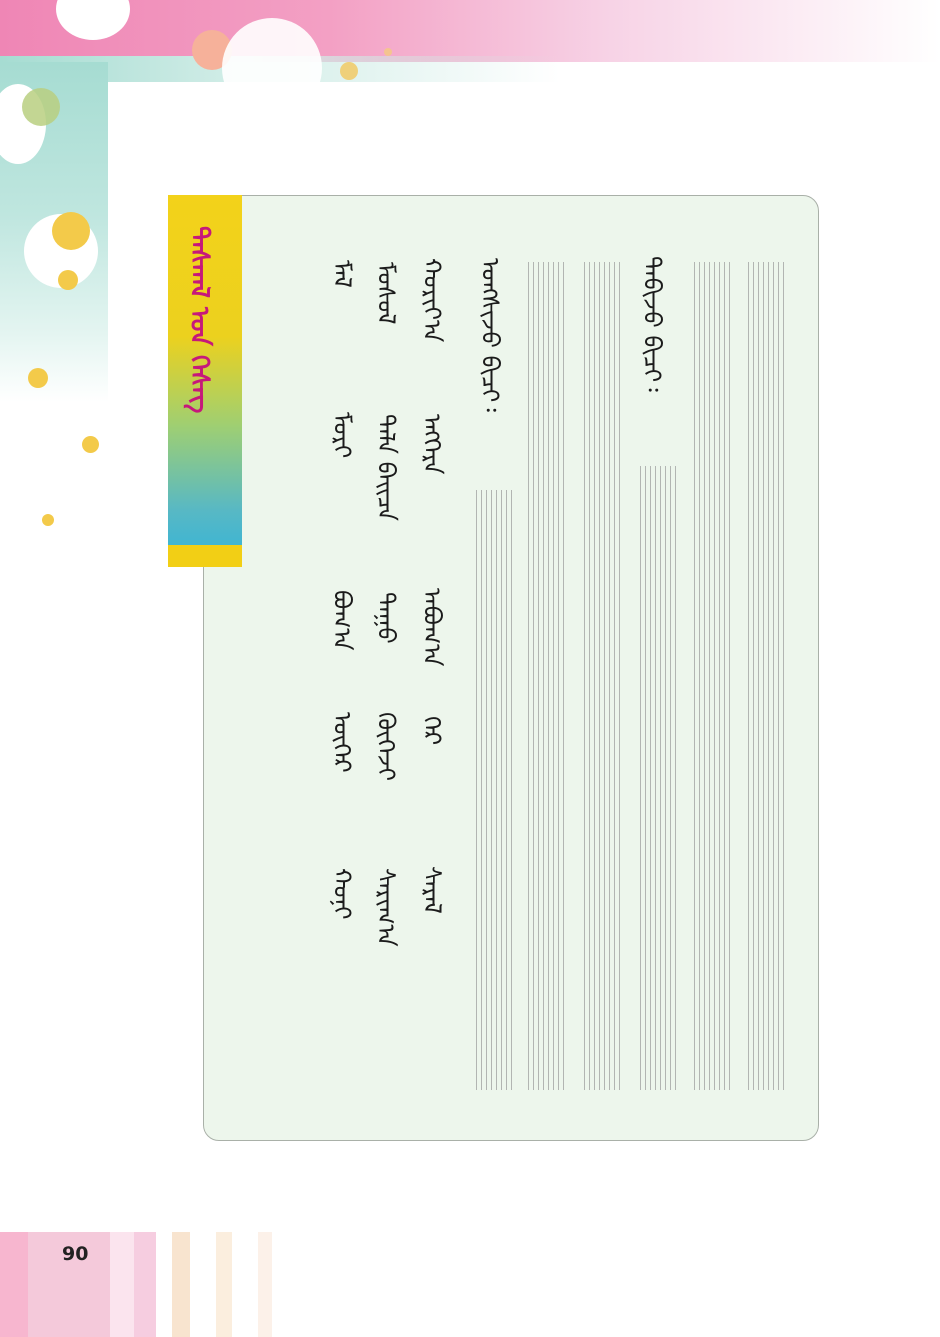 The width and height of the screenshot is (940, 1337). Describe the element at coordinates (386, 907) in the screenshot. I see `word-col2-5: ᠰᠠᠷᠢᠭ᠎ᠠ` at that location.